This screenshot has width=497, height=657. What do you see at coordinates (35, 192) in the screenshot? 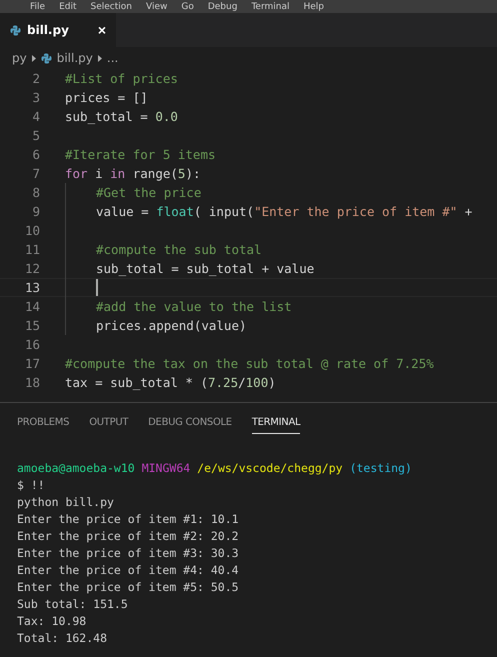
I see `line-number: 8` at bounding box center [35, 192].